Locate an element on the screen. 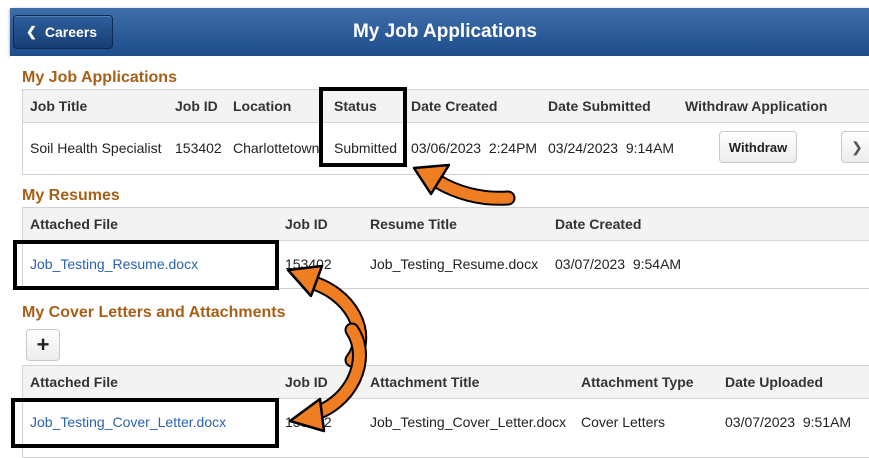  cover-letter-file-link: Job_Testing_Cover_Letter.docx is located at coordinates (128, 422).